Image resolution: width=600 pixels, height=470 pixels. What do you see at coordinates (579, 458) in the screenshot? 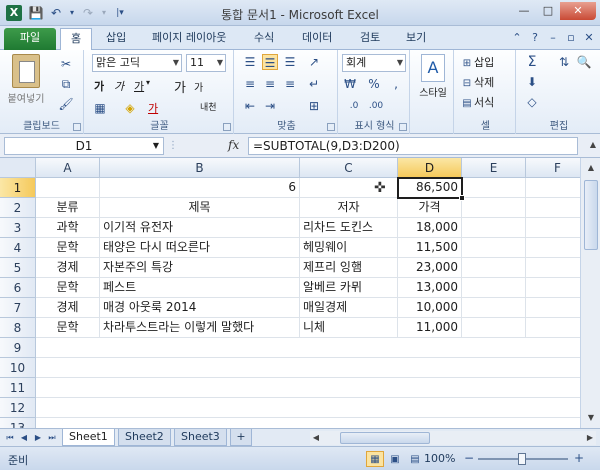
I see `zoom-in-icon: +` at bounding box center [579, 458].